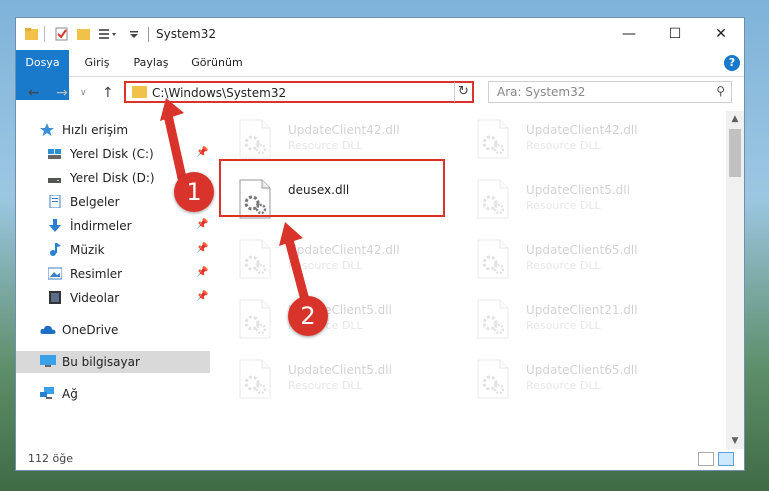  Describe the element at coordinates (629, 34) in the screenshot. I see `minimize-button: —` at that location.